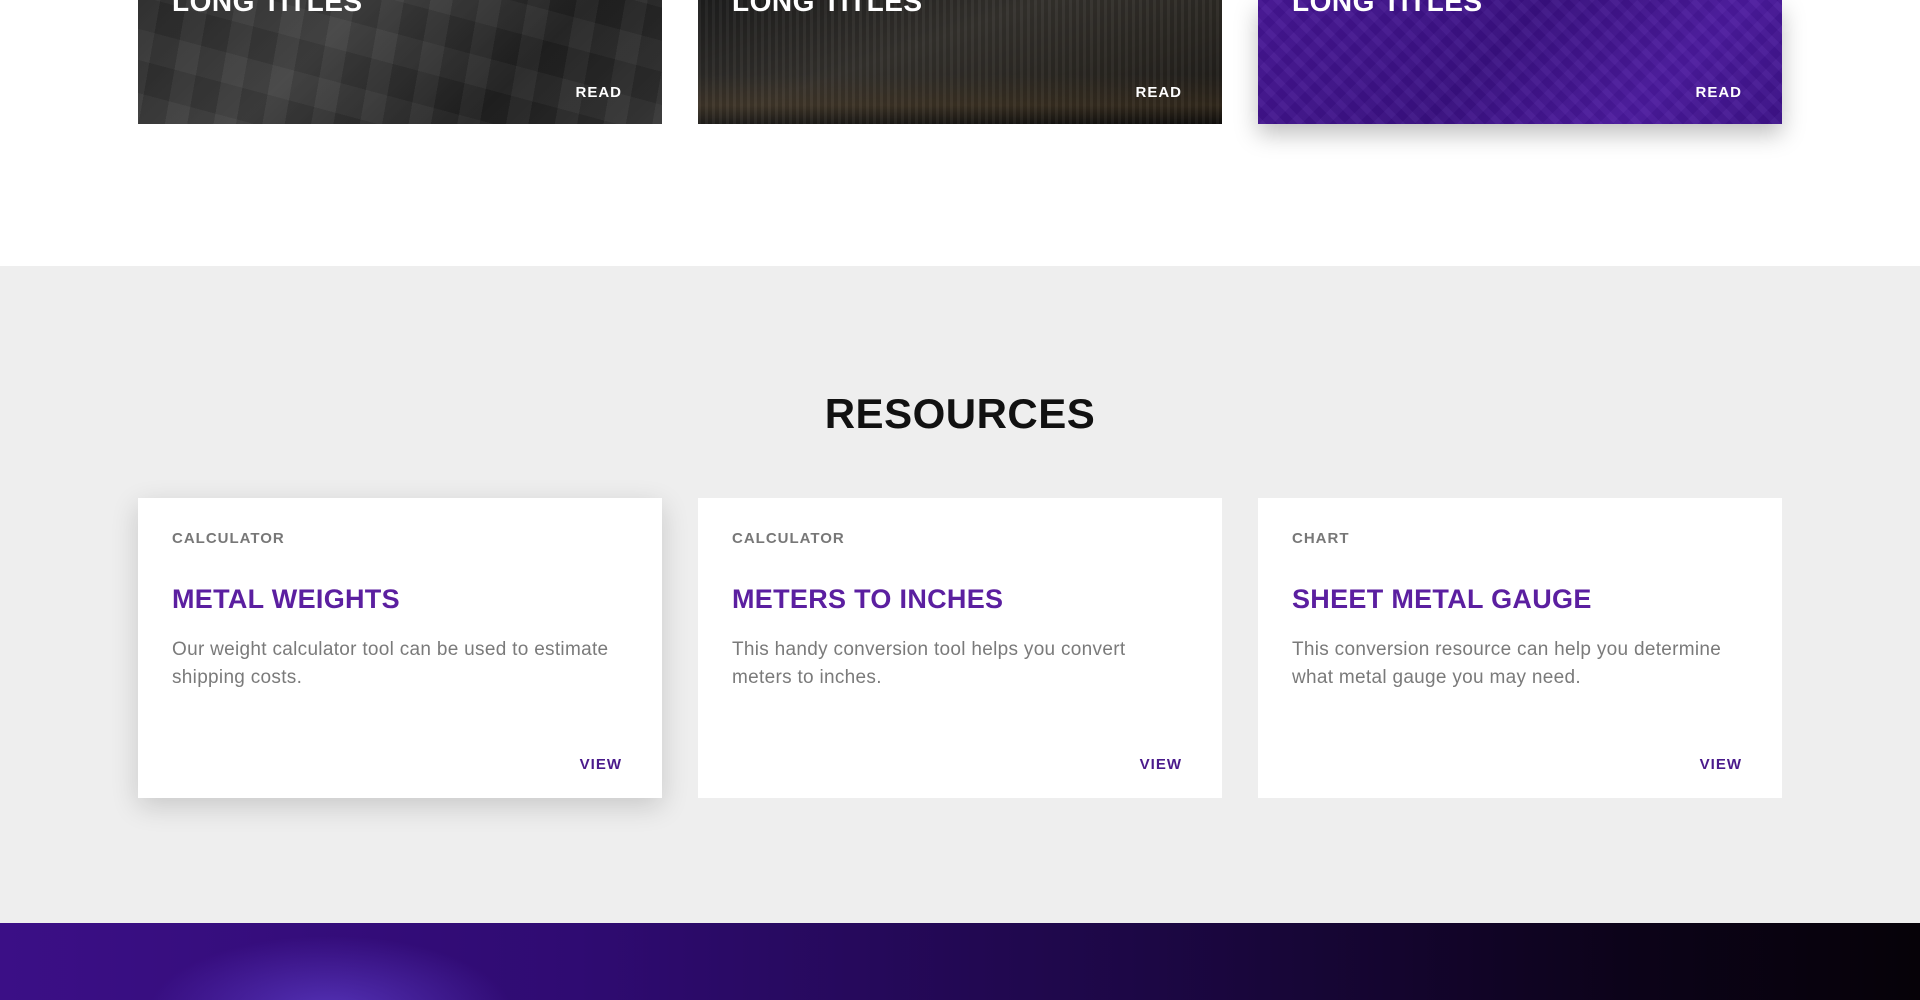 This screenshot has width=1920, height=1000. What do you see at coordinates (286, 599) in the screenshot?
I see `resource-title: METAL WEIGHTS` at bounding box center [286, 599].